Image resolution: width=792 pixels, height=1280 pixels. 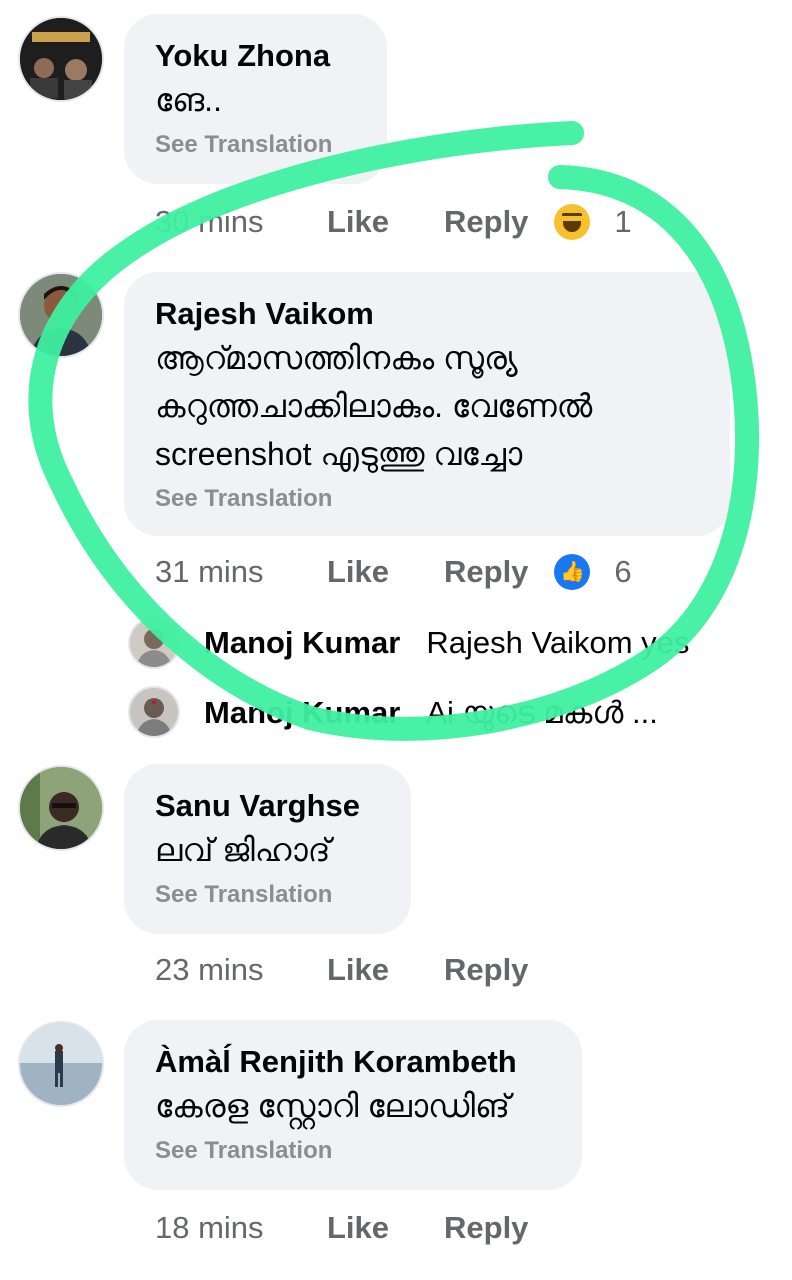 I want to click on avatar-rajesh-vaikom, so click(x=61, y=315).